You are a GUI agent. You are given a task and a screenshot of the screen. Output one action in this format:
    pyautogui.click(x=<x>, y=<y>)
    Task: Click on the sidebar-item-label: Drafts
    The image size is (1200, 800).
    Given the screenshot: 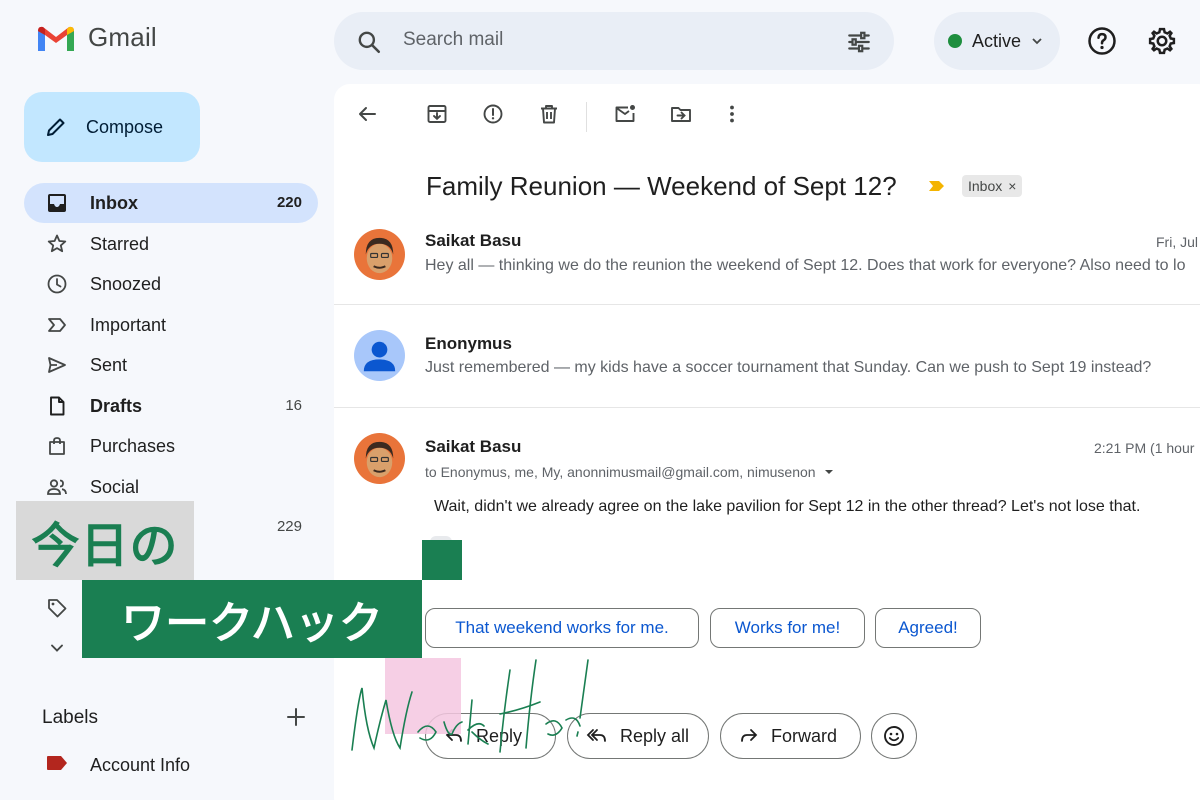 What is the action you would take?
    pyautogui.click(x=116, y=406)
    